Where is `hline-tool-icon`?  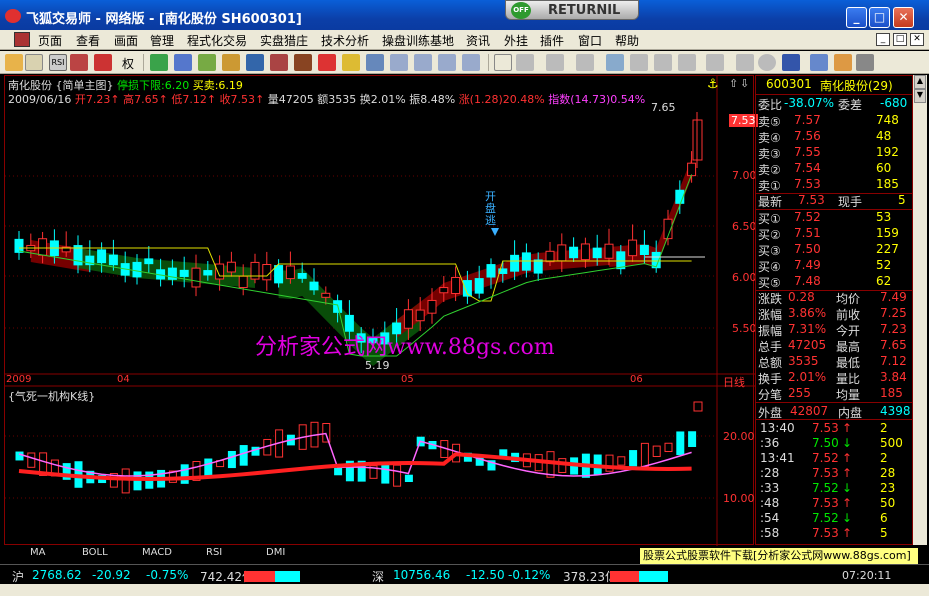
hline-tool-icon is located at coordinates (555, 62).